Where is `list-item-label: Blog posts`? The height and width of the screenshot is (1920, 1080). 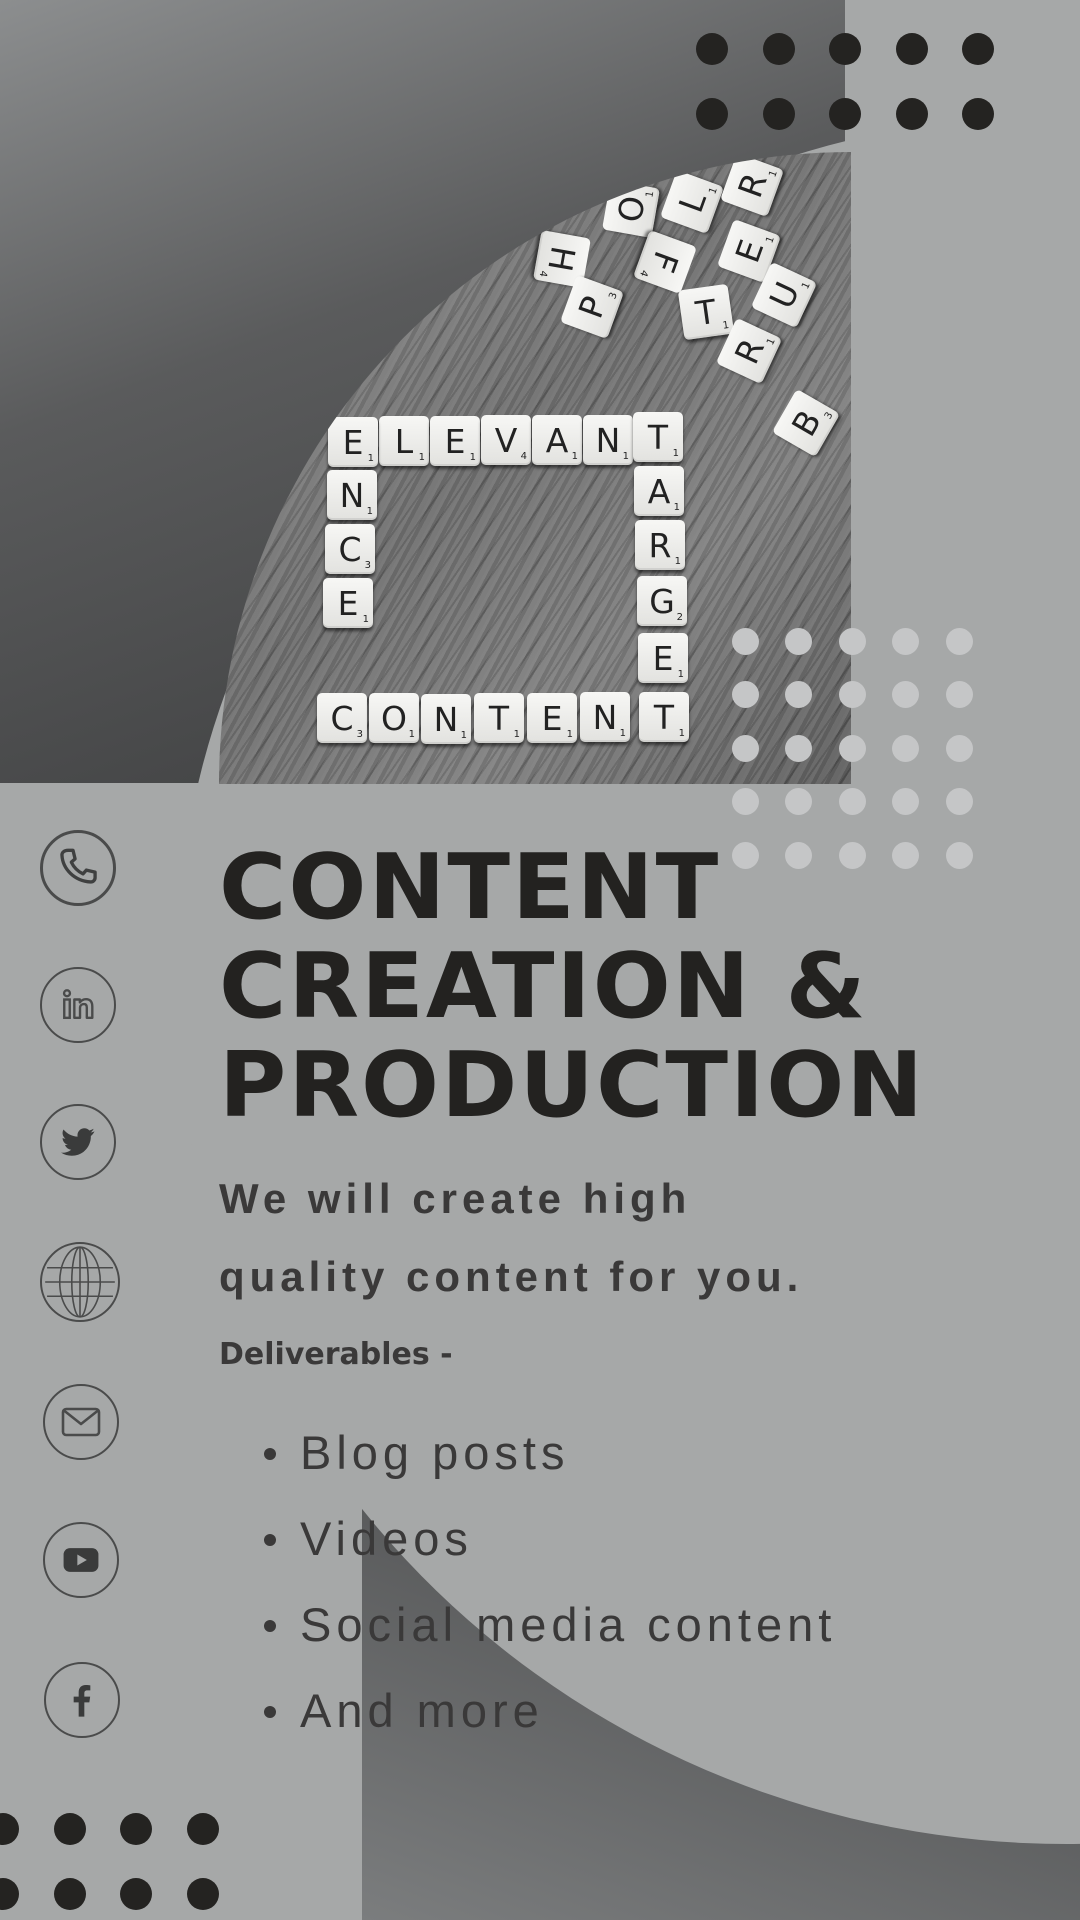
list-item-label: Blog posts is located at coordinates (435, 1452).